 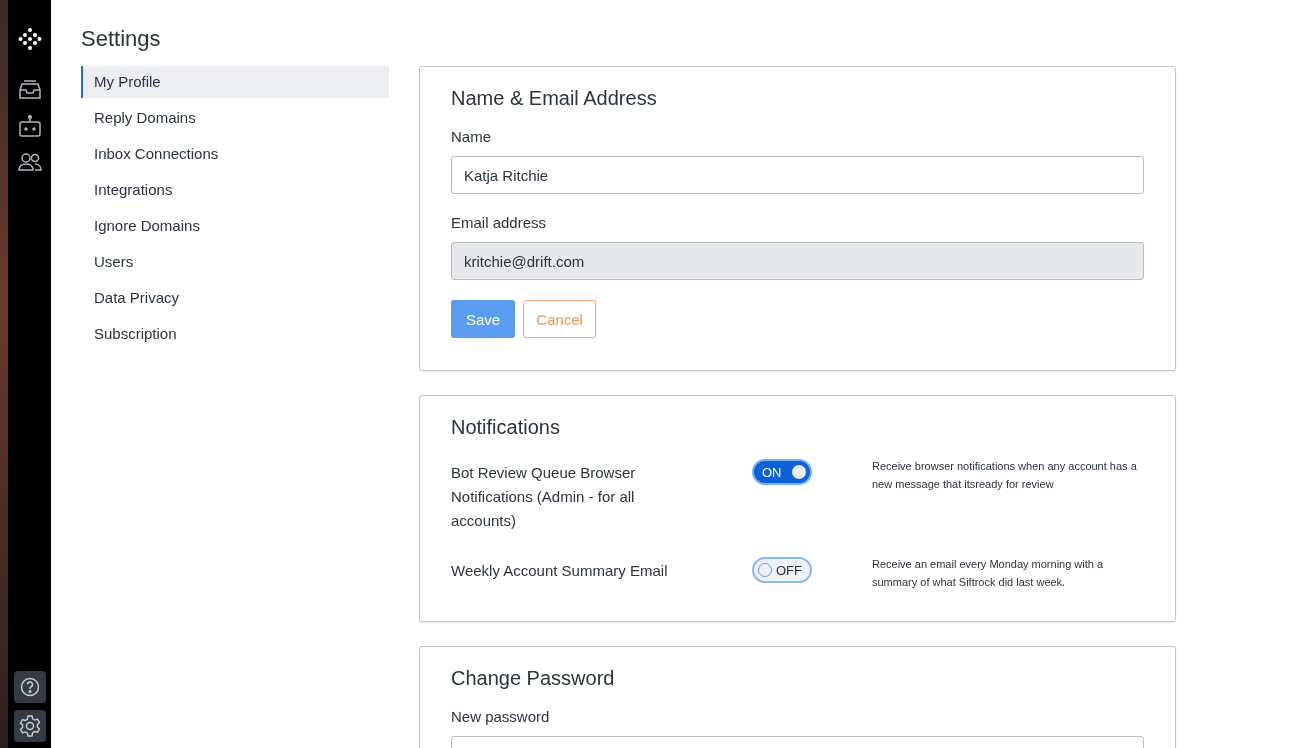 What do you see at coordinates (499, 222) in the screenshot?
I see `field-label: Email address` at bounding box center [499, 222].